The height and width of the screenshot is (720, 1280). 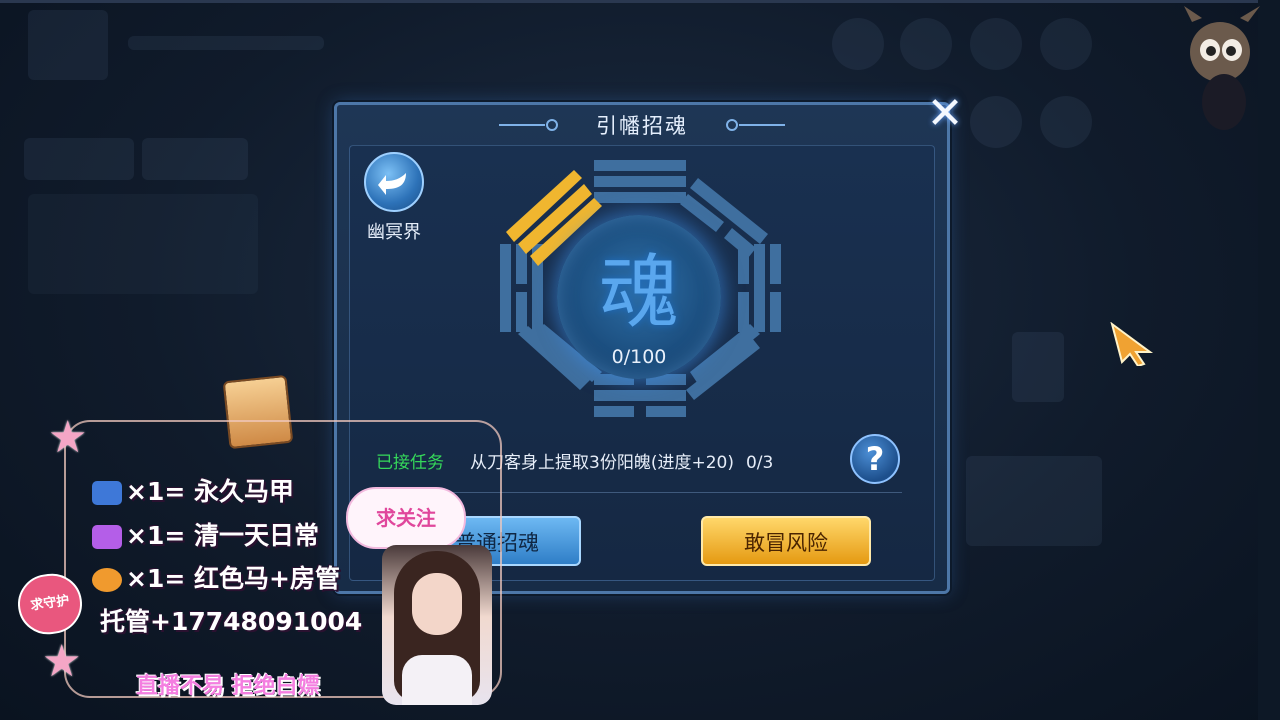 I want to click on webcam-face, so click(x=437, y=604).